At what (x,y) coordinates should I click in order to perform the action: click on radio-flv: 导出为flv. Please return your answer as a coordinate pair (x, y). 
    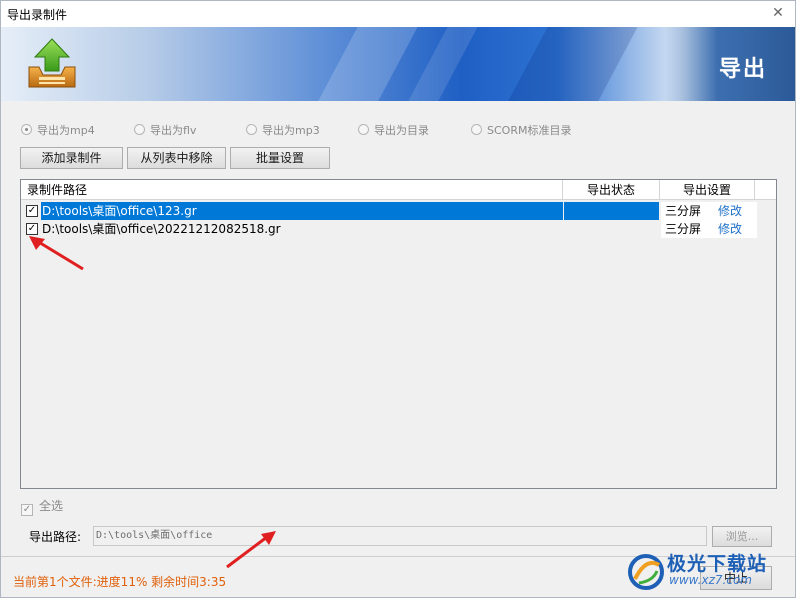
    Looking at the image, I should click on (165, 131).